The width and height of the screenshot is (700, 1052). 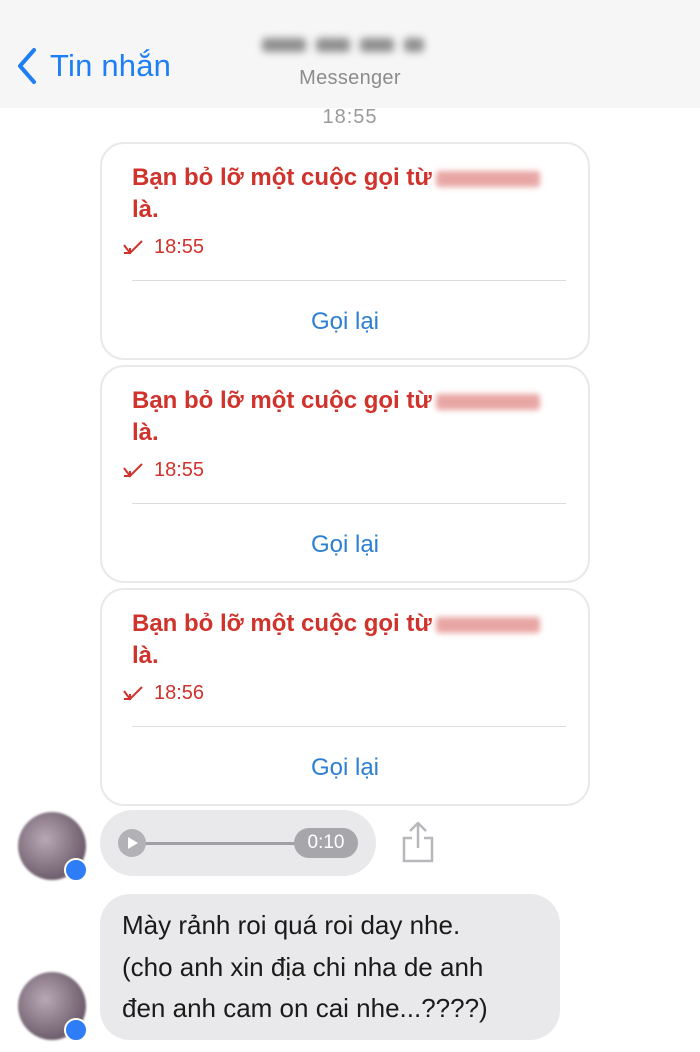 I want to click on back-label: Tin nhắn, so click(x=111, y=65).